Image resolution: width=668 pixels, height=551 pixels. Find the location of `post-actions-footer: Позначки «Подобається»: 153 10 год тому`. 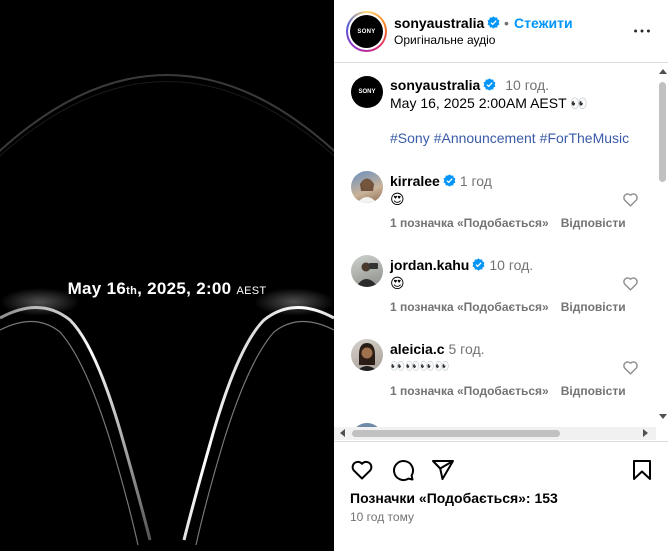

post-actions-footer: Позначки «Подобається»: 153 10 год тому is located at coordinates (501, 496).